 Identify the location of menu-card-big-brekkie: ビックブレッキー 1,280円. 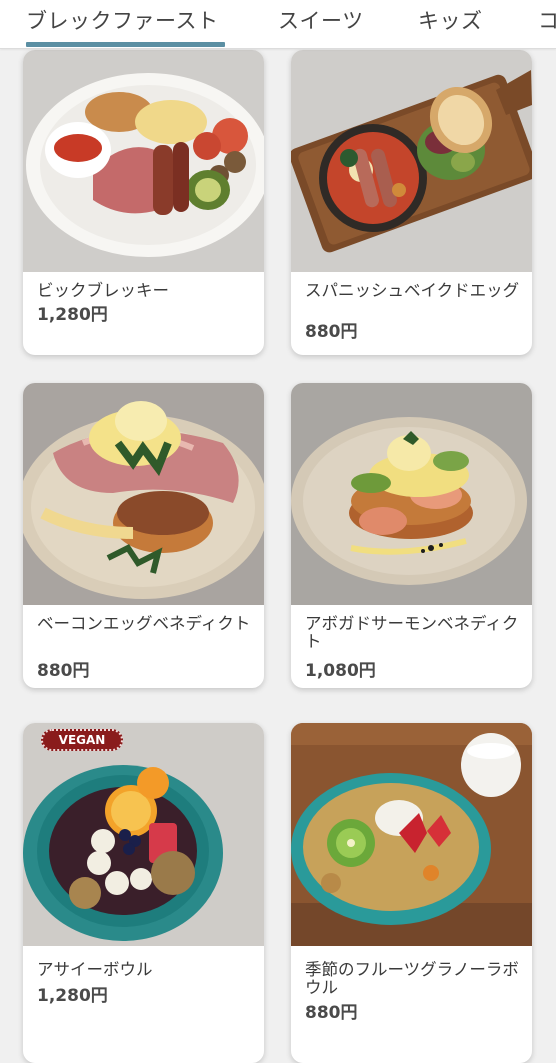
(143, 202).